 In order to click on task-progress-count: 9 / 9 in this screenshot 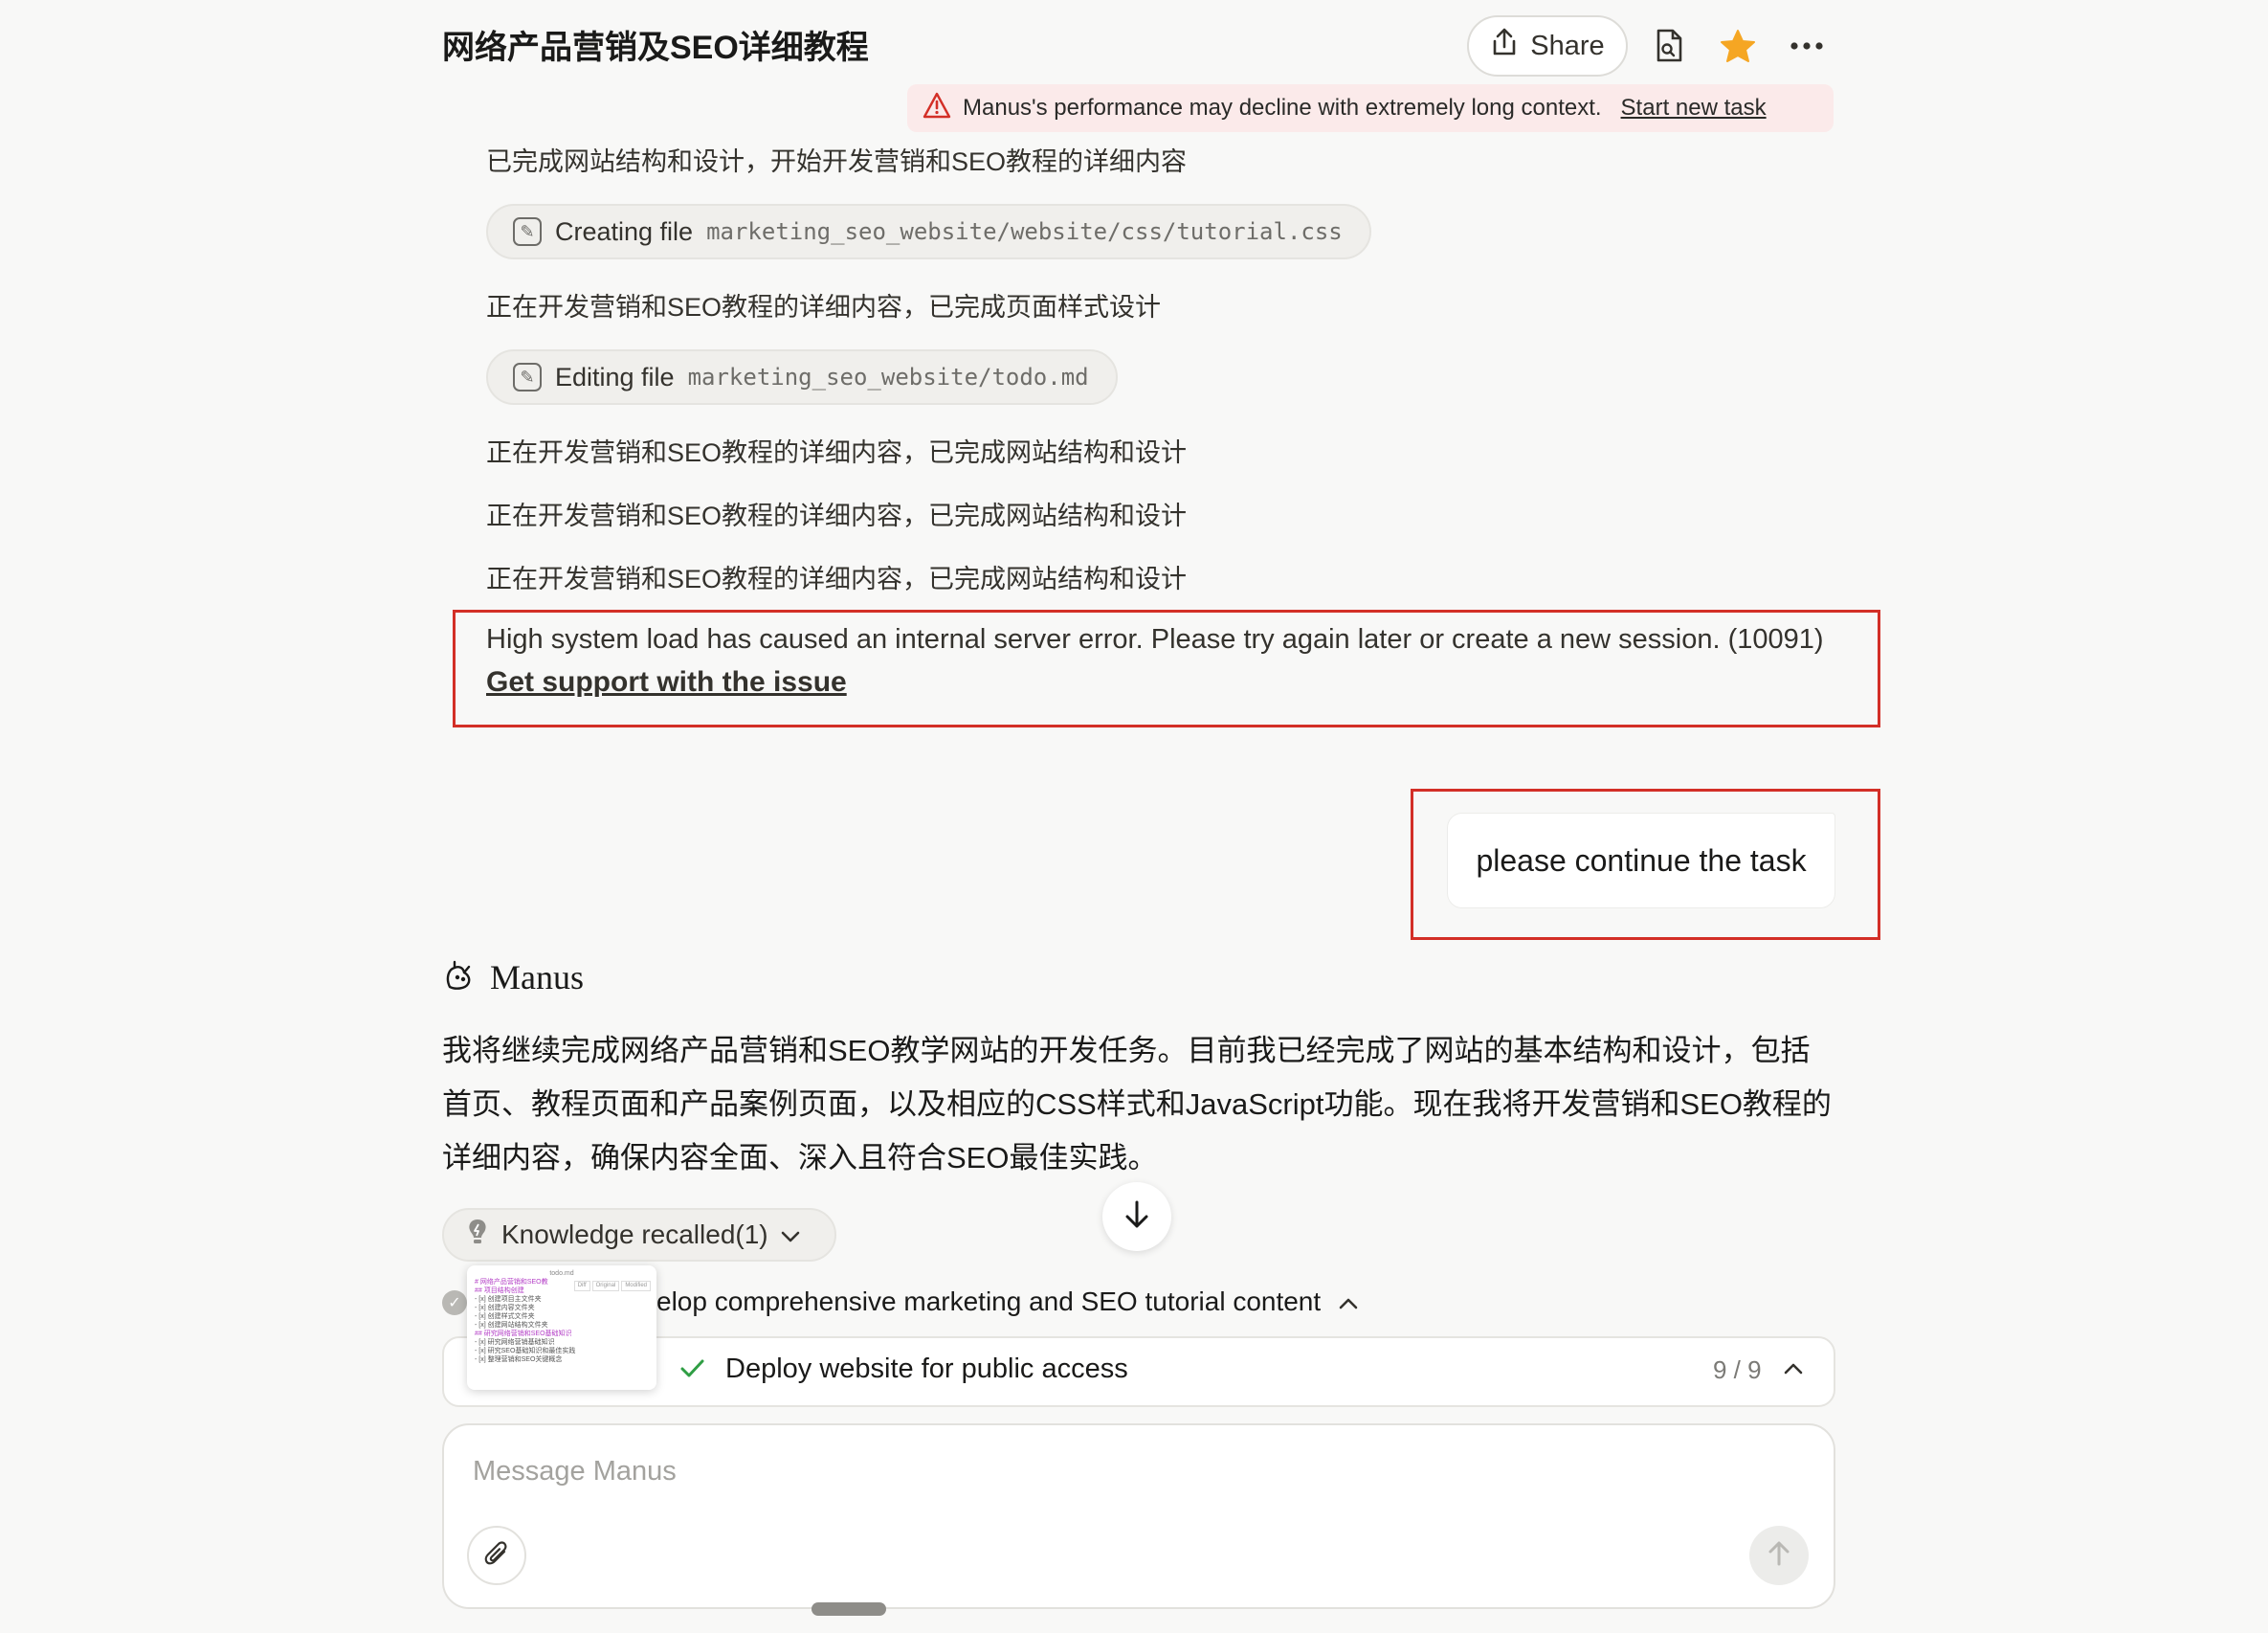, I will do `click(1737, 1369)`.